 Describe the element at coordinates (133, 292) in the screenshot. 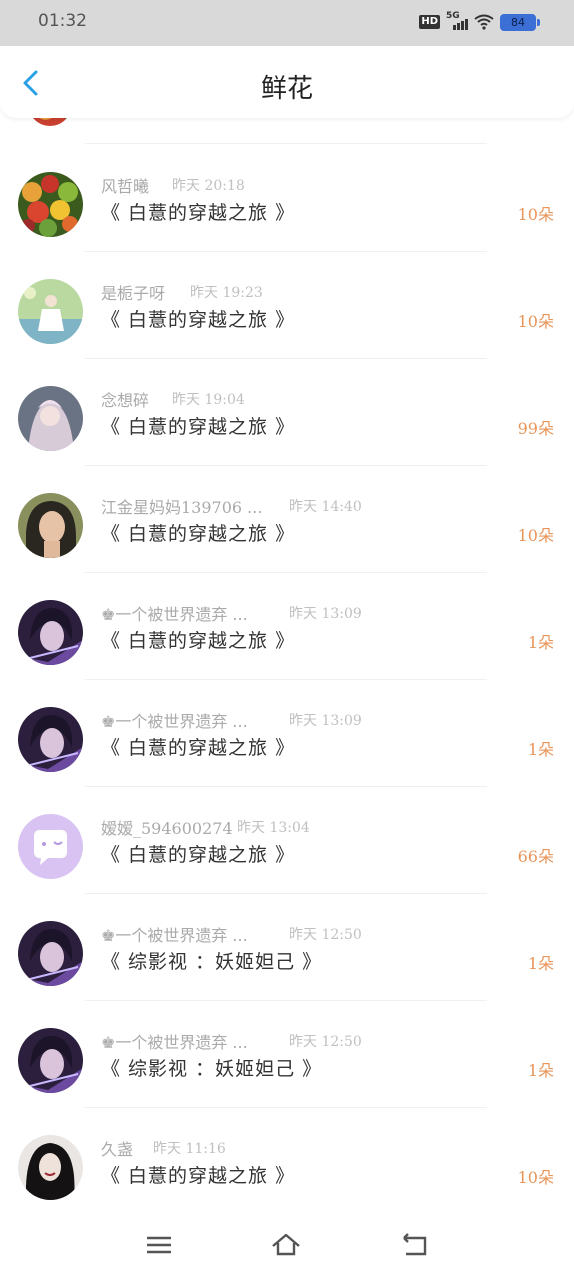

I see `user-name: 是栀子呀` at that location.